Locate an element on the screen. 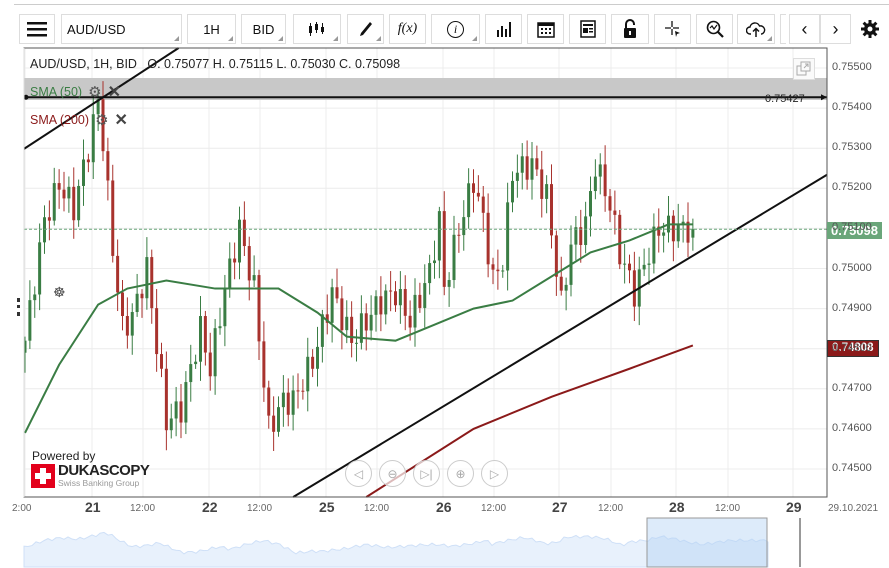  y-tick-label: 0.74900 is located at coordinates (852, 307).